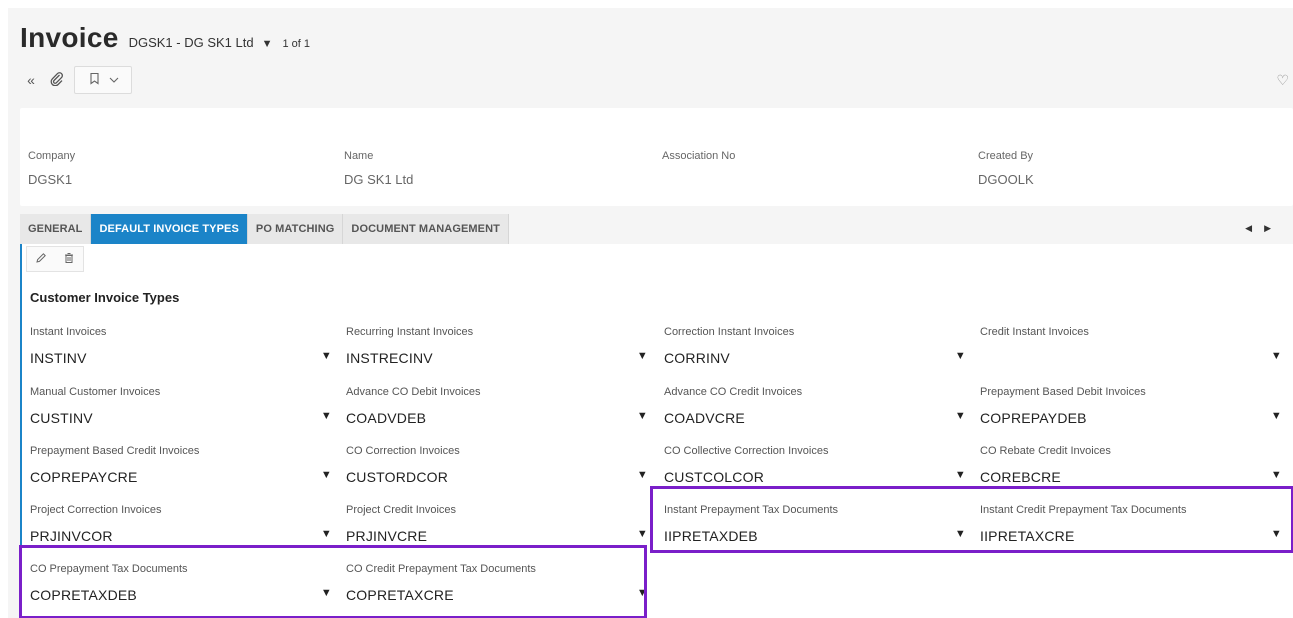  What do you see at coordinates (94, 80) in the screenshot?
I see `bookmark-icon` at bounding box center [94, 80].